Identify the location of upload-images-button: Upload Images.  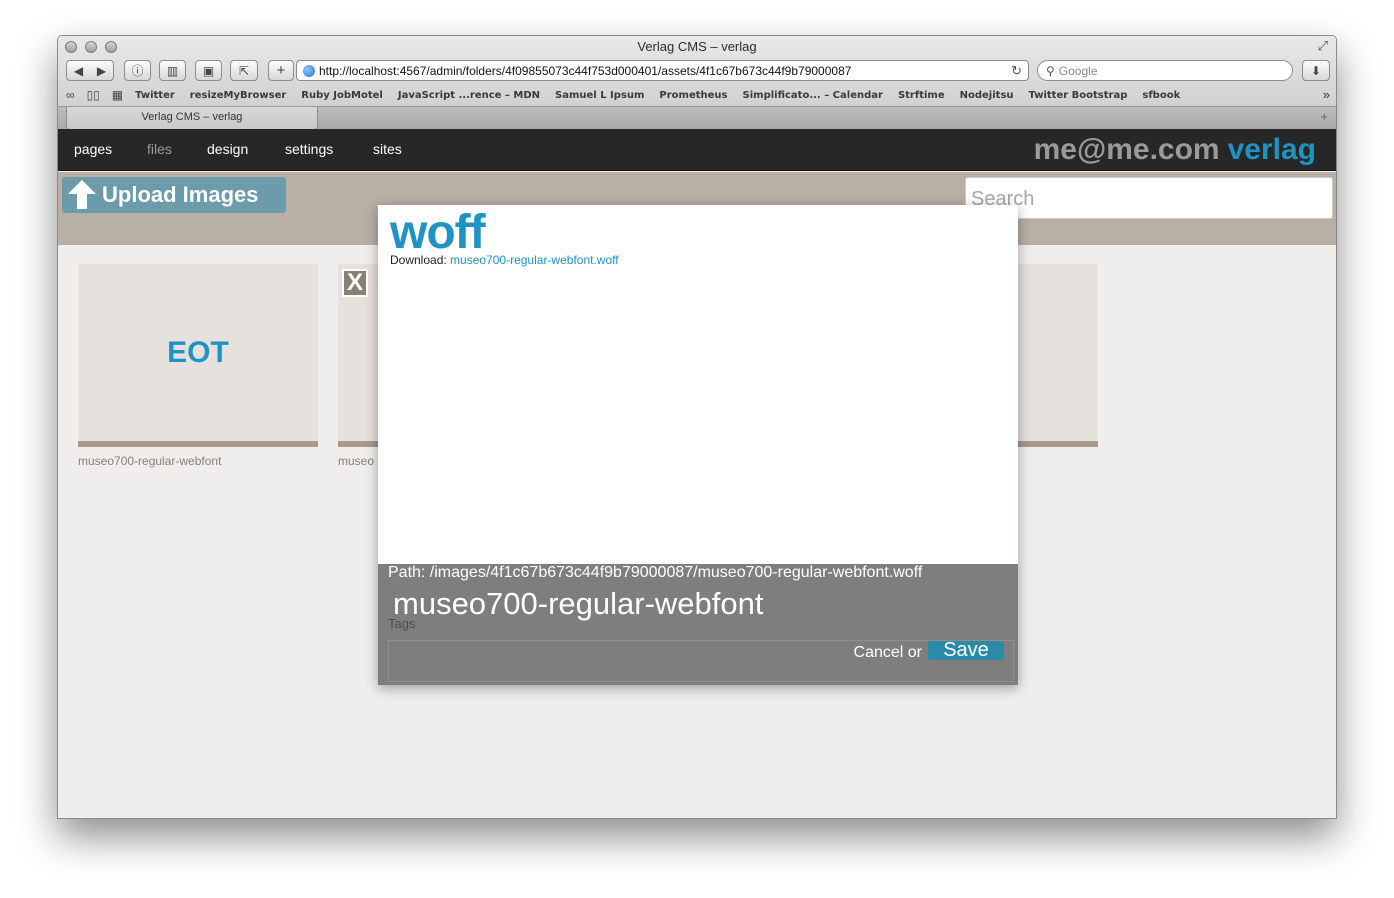
(174, 195).